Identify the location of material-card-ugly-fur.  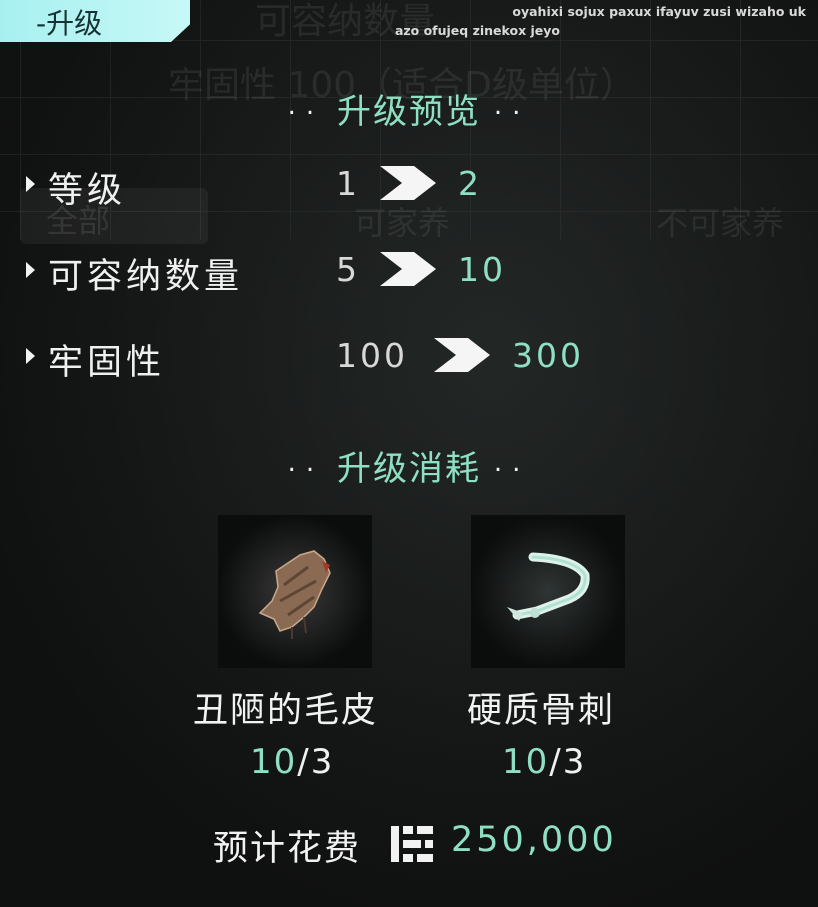
(295, 591).